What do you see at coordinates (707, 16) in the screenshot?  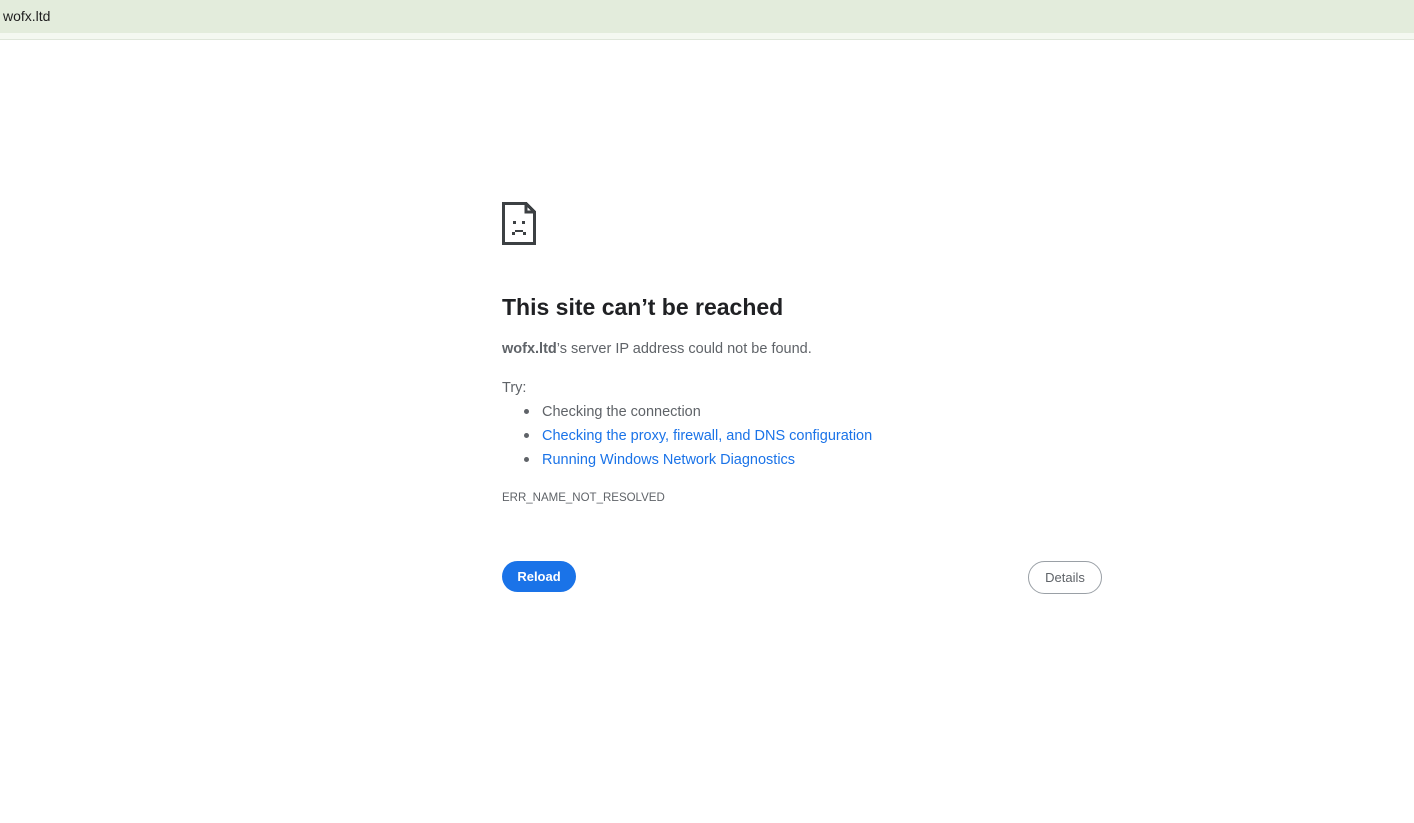 I see `address-bar: wofx.ltd` at bounding box center [707, 16].